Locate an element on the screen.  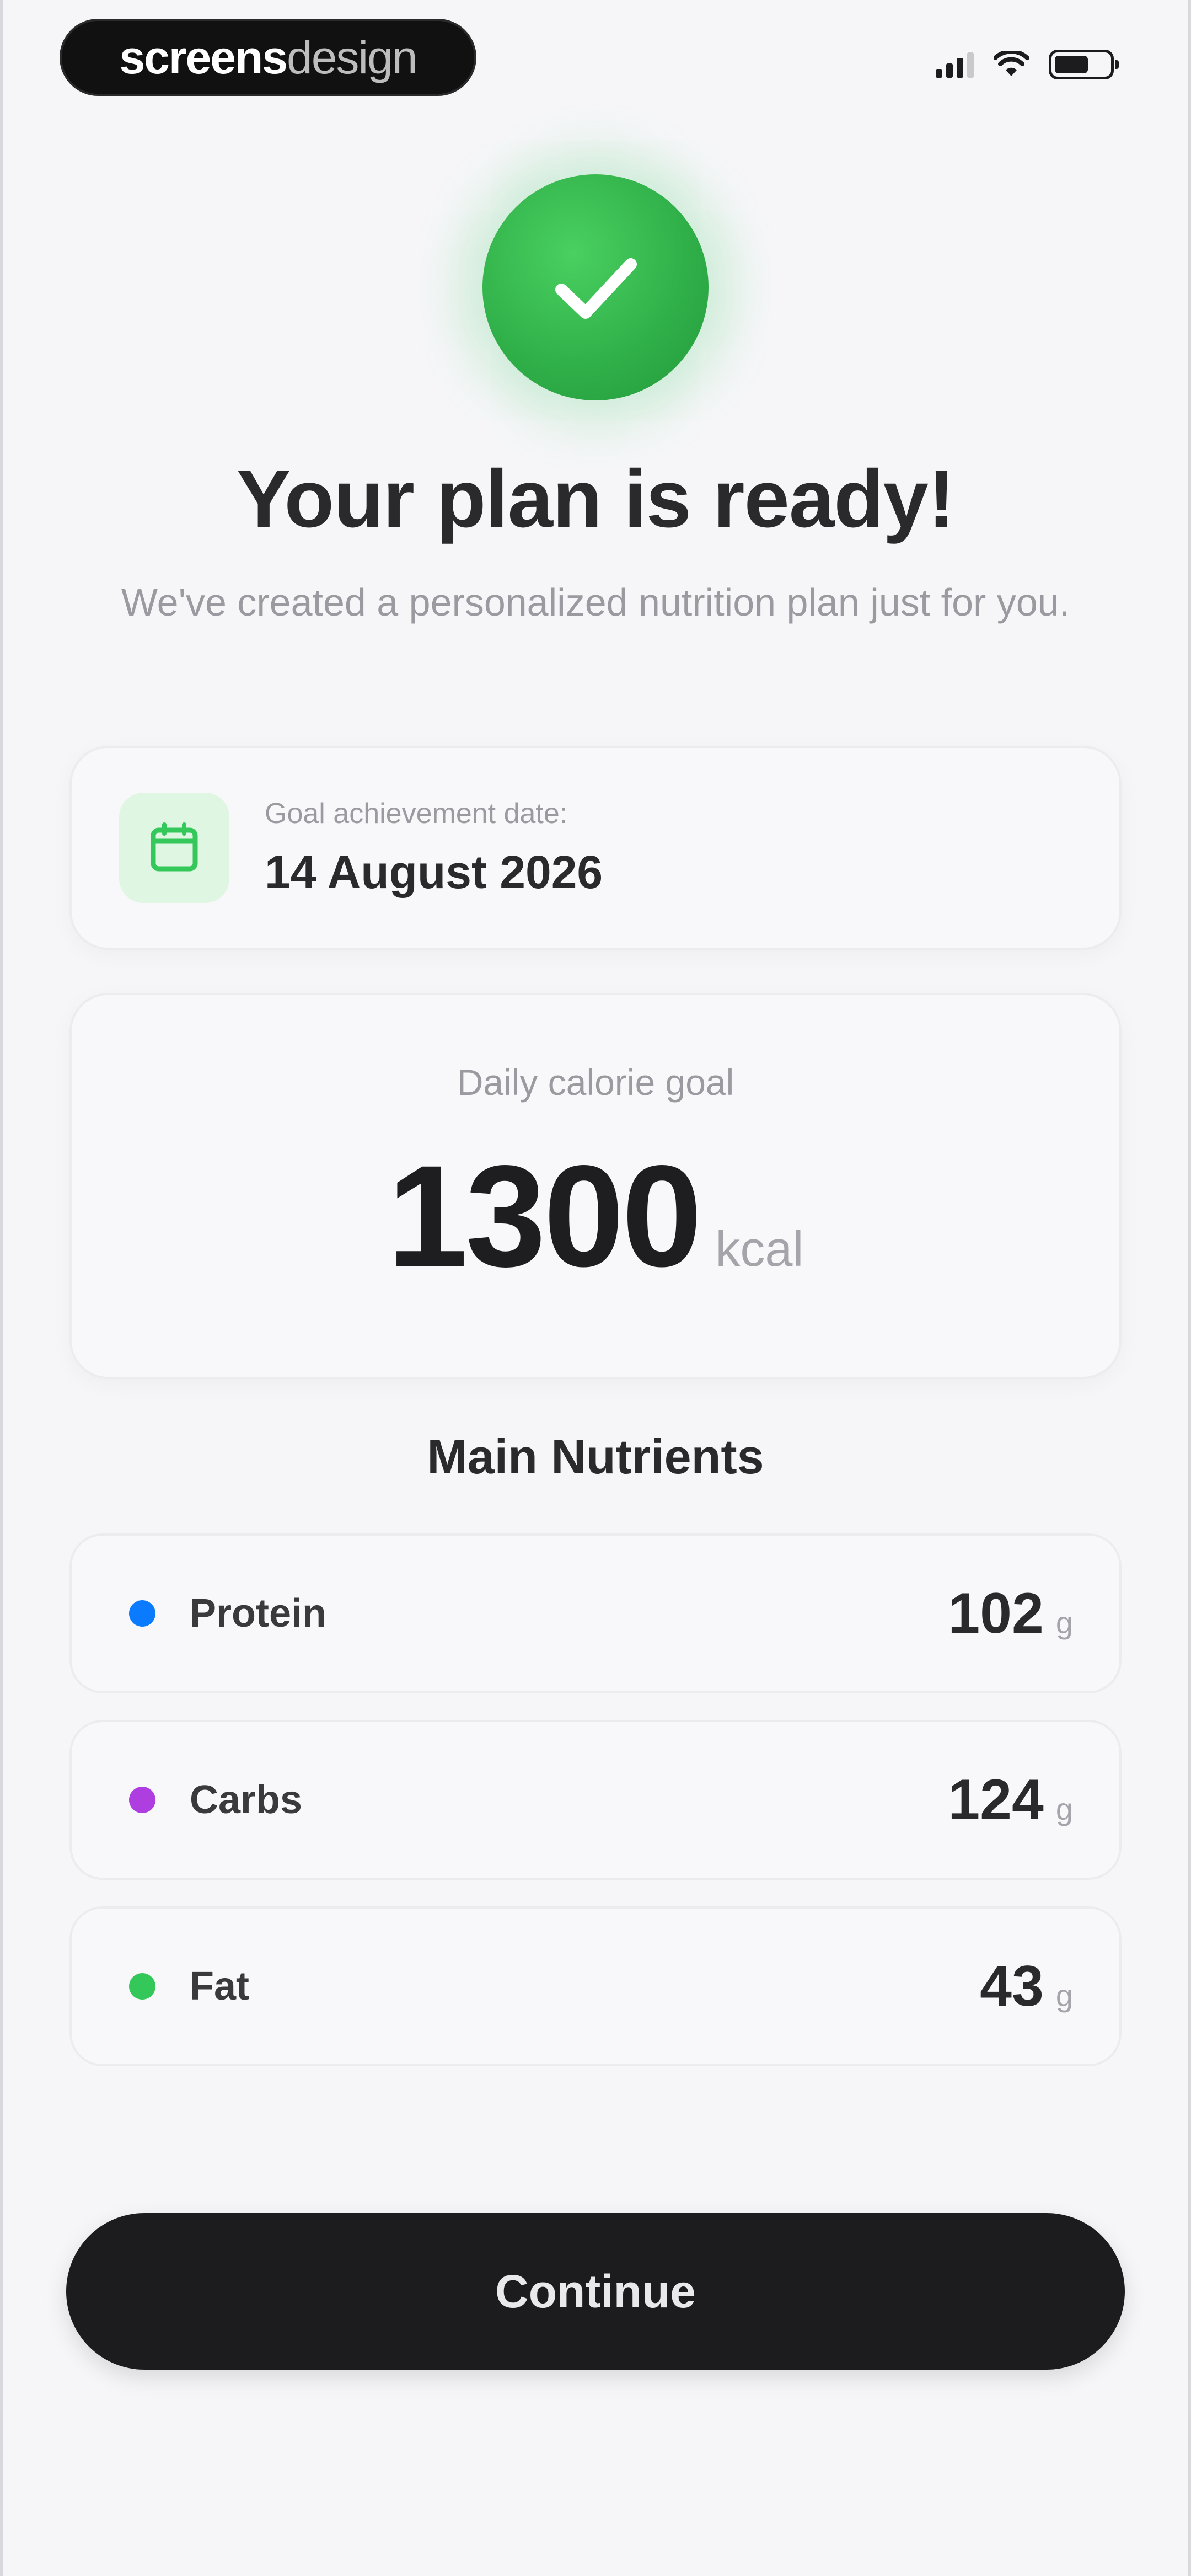
nutrients-title: Main Nutrients is located at coordinates (595, 1456).